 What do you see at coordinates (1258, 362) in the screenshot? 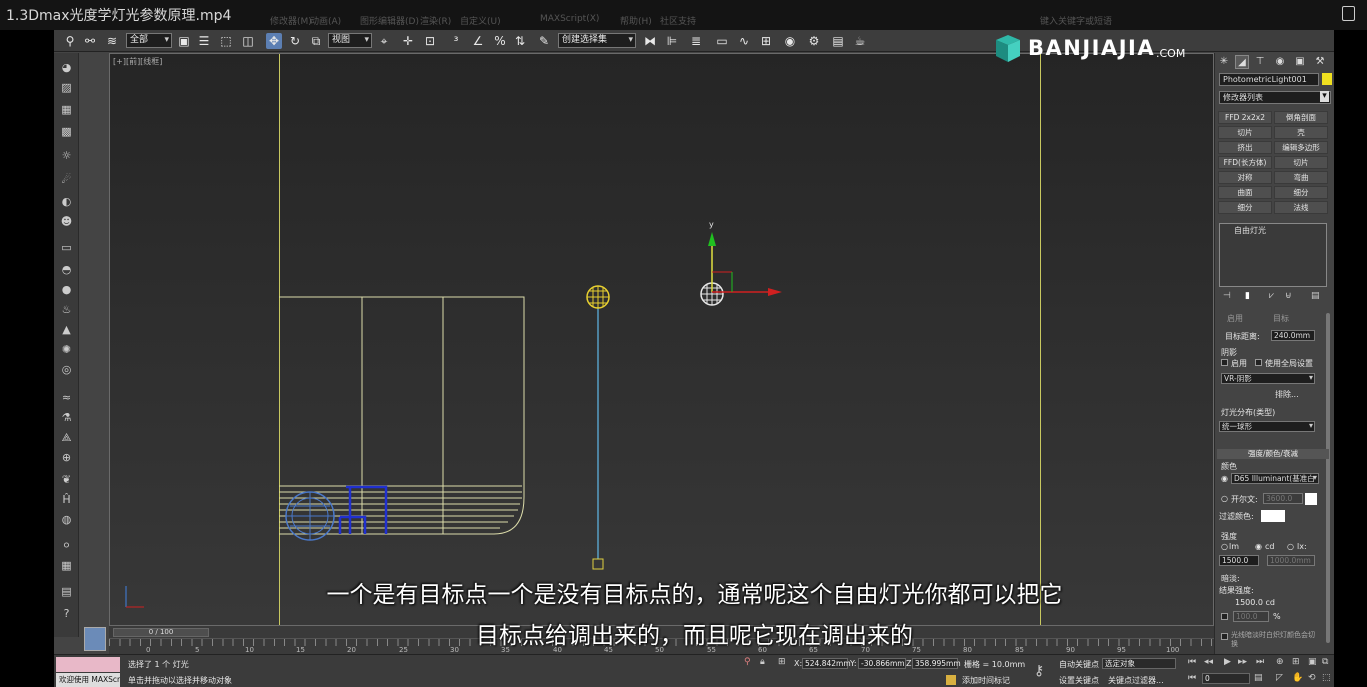
I see `global-settings-checkbox` at bounding box center [1258, 362].